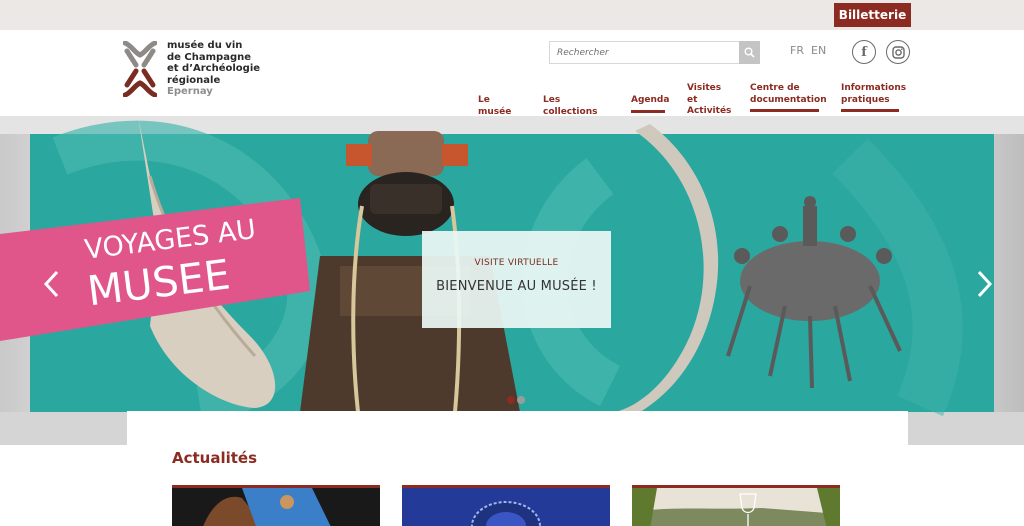 The width and height of the screenshot is (1024, 526). What do you see at coordinates (214, 68) in the screenshot?
I see `logo-line: et d’Archéologie` at bounding box center [214, 68].